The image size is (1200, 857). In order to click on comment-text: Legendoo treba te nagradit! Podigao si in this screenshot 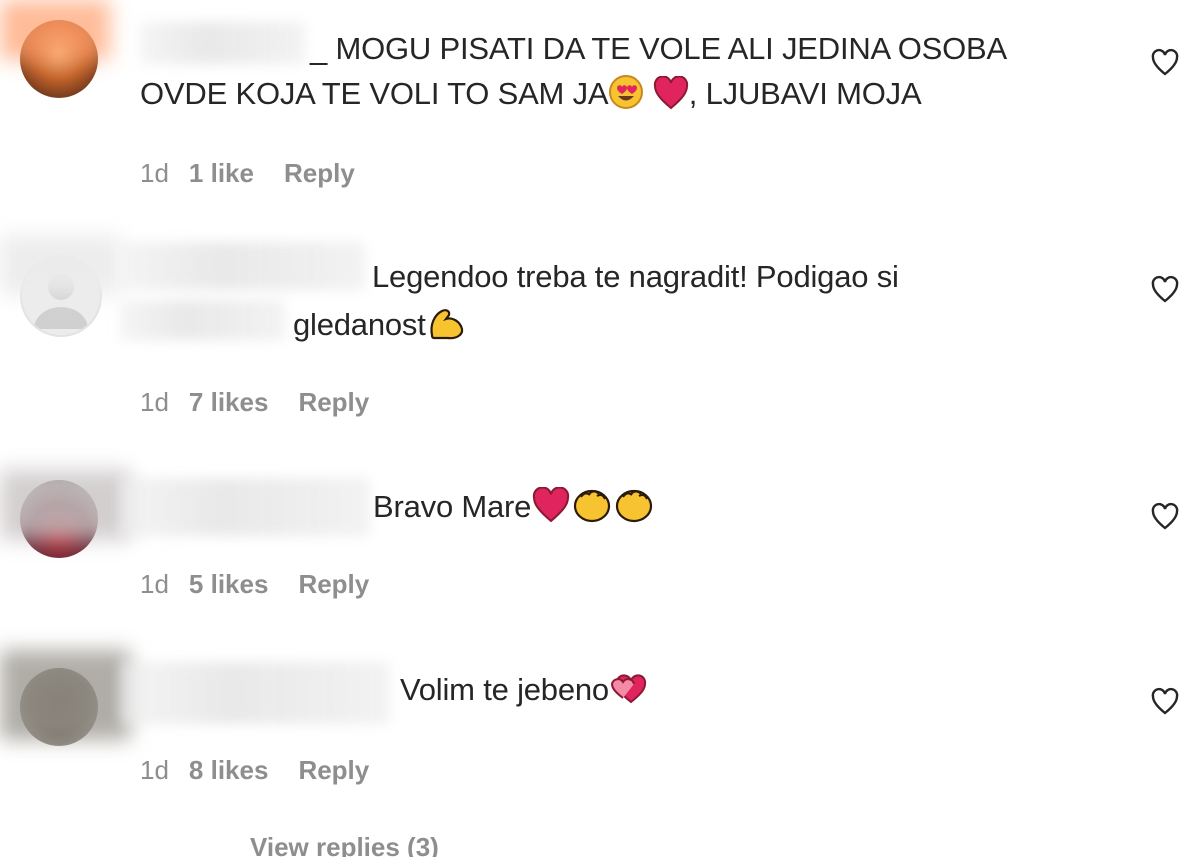, I will do `click(635, 276)`.